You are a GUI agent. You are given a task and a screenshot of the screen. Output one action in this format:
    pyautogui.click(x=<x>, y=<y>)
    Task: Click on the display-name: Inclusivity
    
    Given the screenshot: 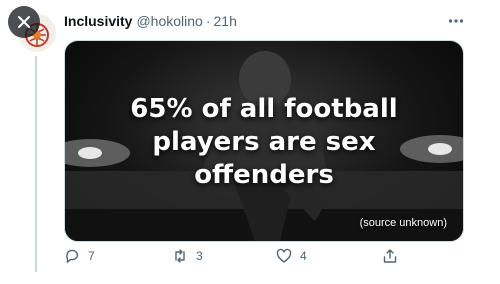 What is the action you would take?
    pyautogui.click(x=98, y=21)
    